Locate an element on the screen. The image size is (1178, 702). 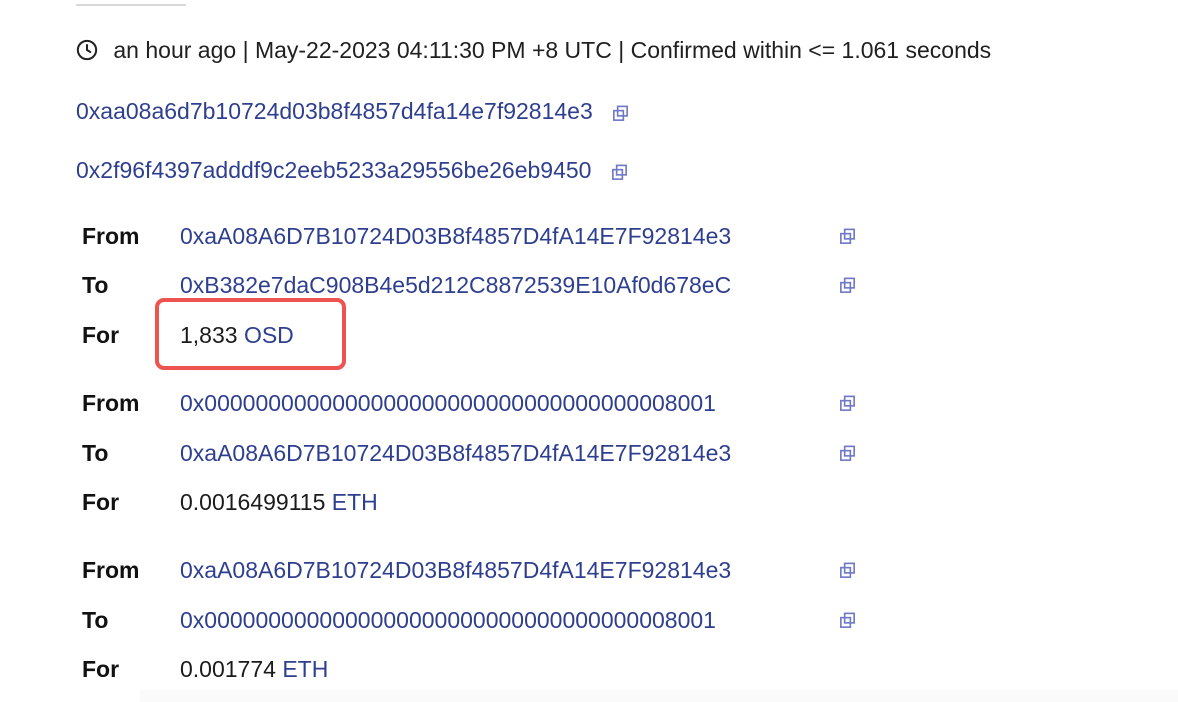
highlighted-amount-box is located at coordinates (250, 334).